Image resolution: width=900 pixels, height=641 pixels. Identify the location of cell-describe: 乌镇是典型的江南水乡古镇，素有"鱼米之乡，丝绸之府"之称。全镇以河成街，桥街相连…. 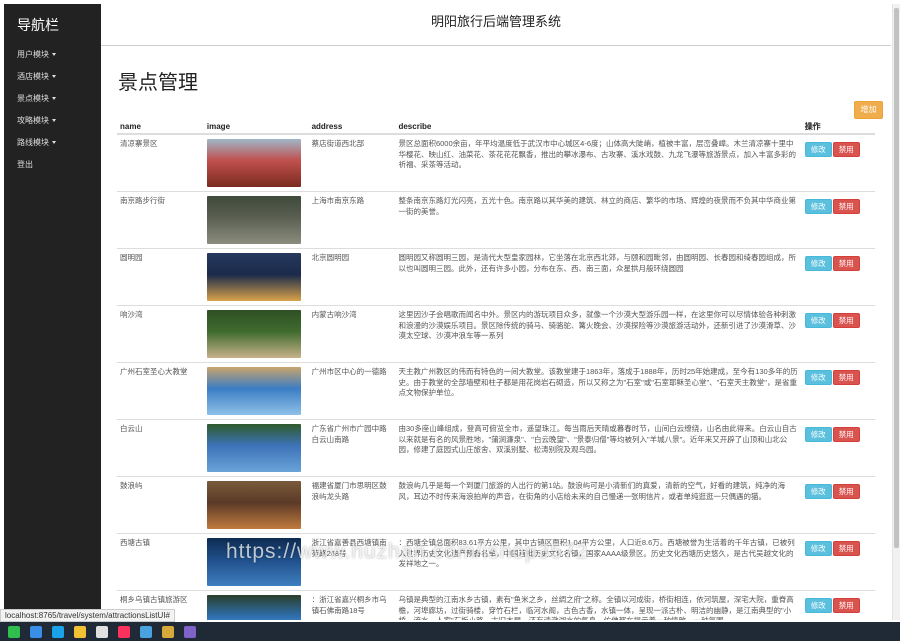
(598, 605).